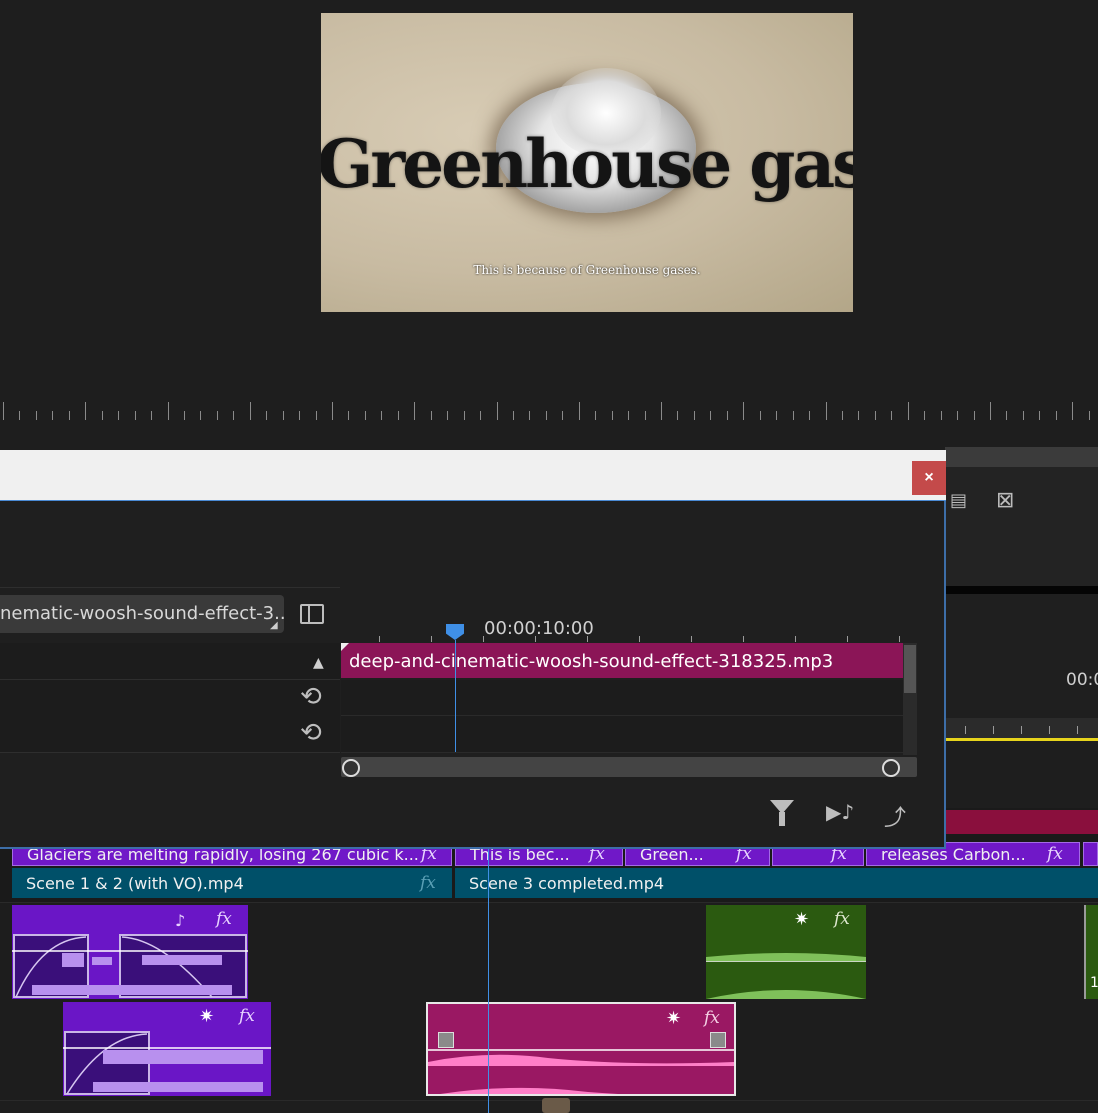  Describe the element at coordinates (958, 500) in the screenshot. I see `film-strip-icon: ▤` at that location.